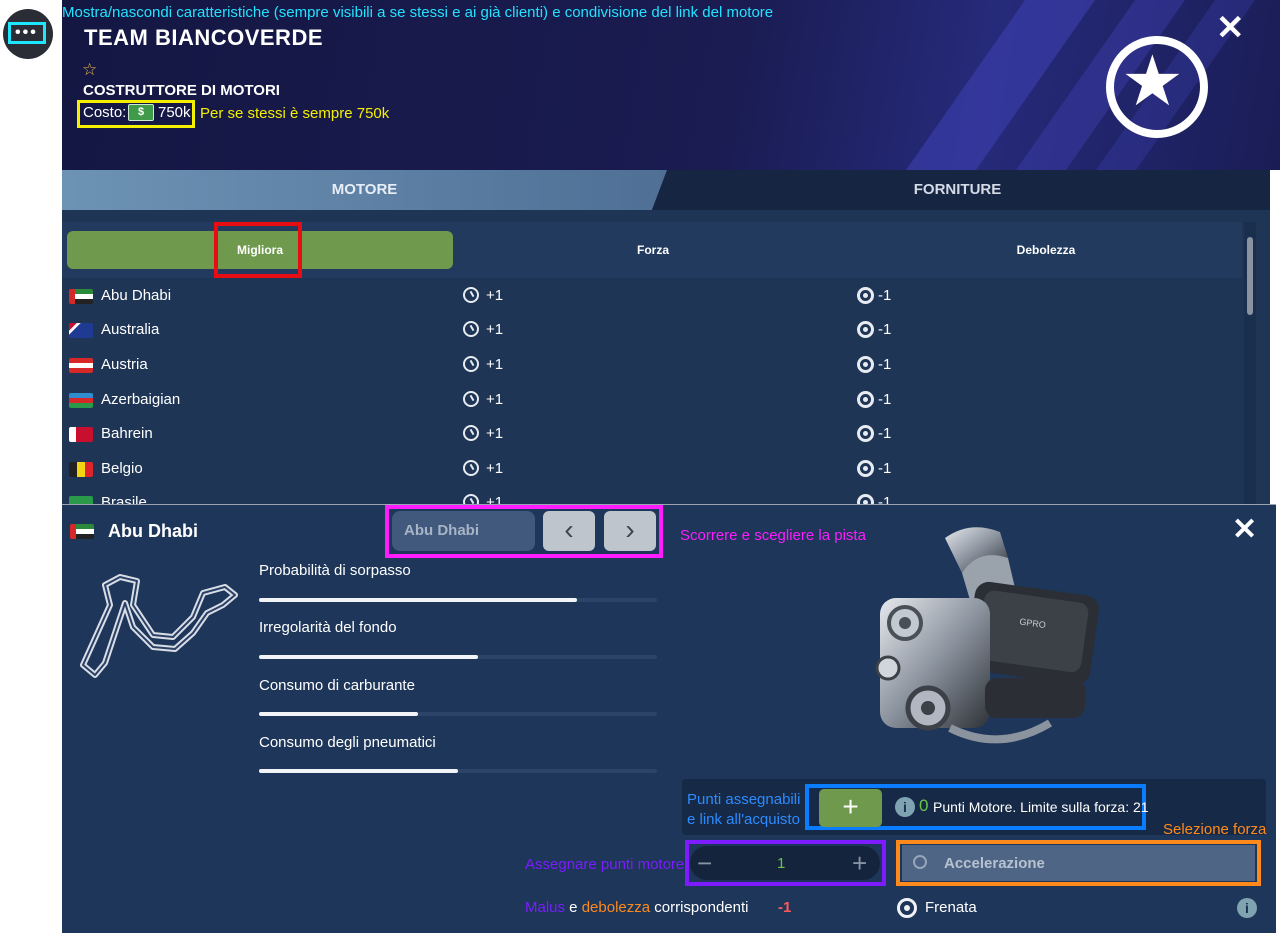  What do you see at coordinates (122, 468) in the screenshot?
I see `country-name: Belgio` at bounding box center [122, 468].